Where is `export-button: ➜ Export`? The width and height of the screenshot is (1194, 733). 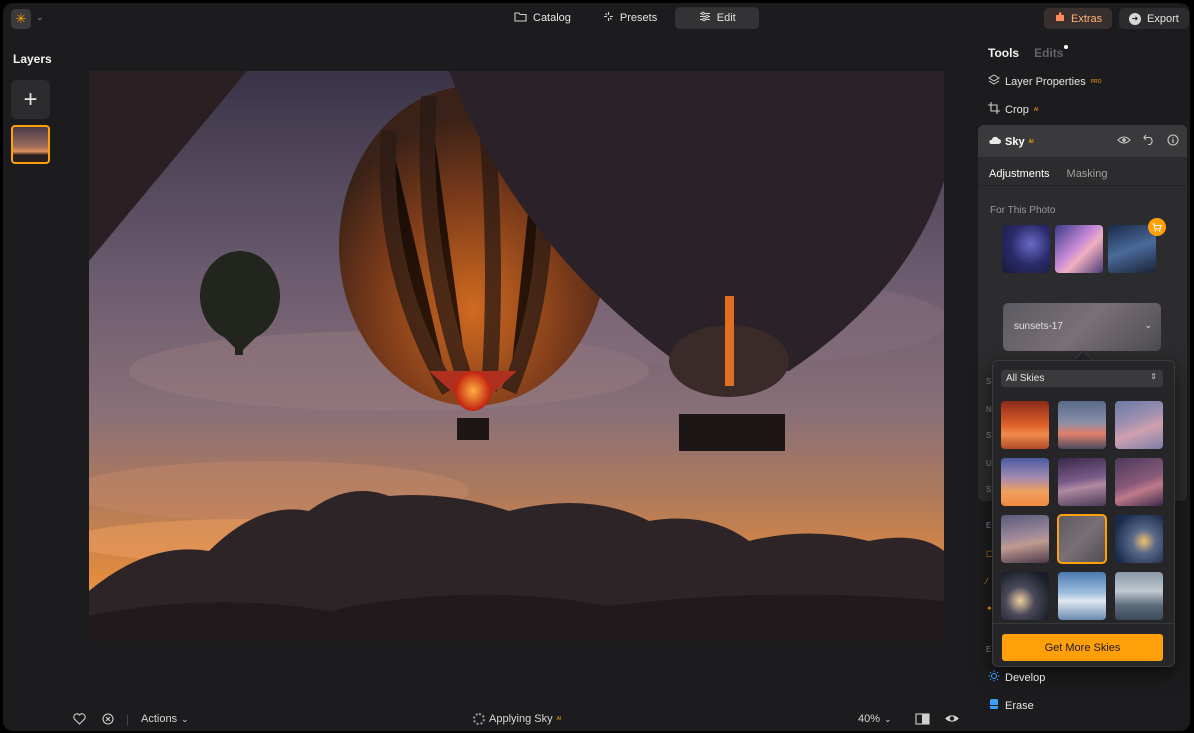 export-button: ➜ Export is located at coordinates (1154, 18).